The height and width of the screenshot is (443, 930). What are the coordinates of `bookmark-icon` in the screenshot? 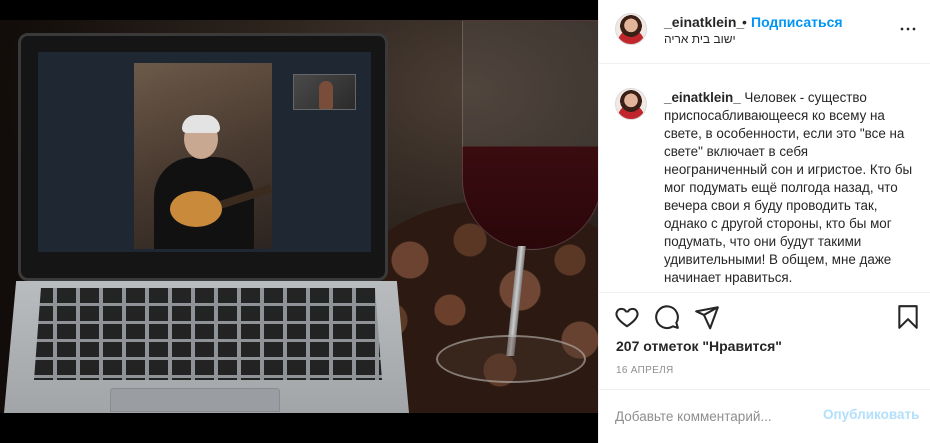 It's located at (908, 317).